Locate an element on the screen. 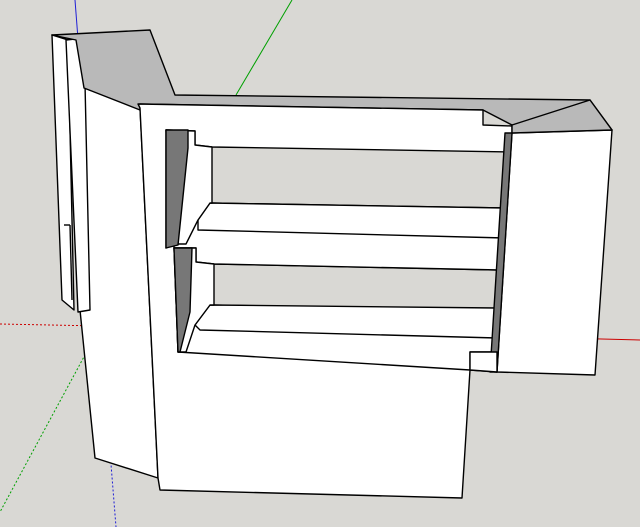  right-block-front is located at coordinates (554, 252).